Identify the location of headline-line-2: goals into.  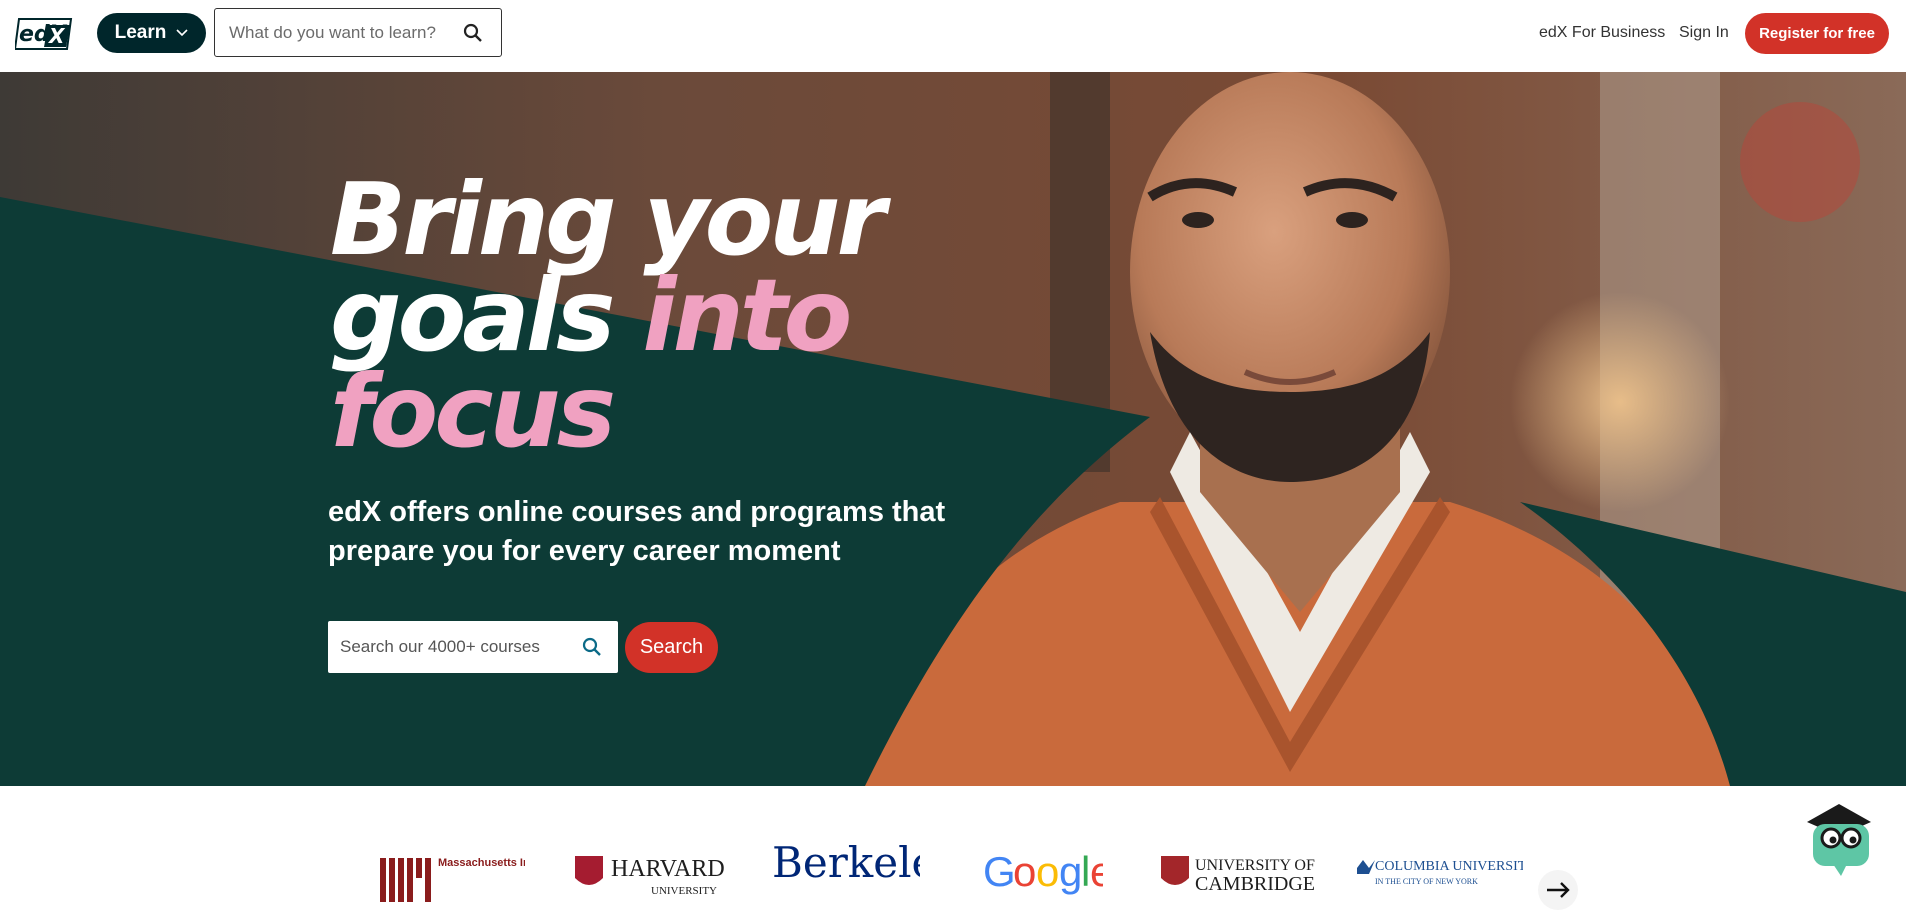
(606, 316).